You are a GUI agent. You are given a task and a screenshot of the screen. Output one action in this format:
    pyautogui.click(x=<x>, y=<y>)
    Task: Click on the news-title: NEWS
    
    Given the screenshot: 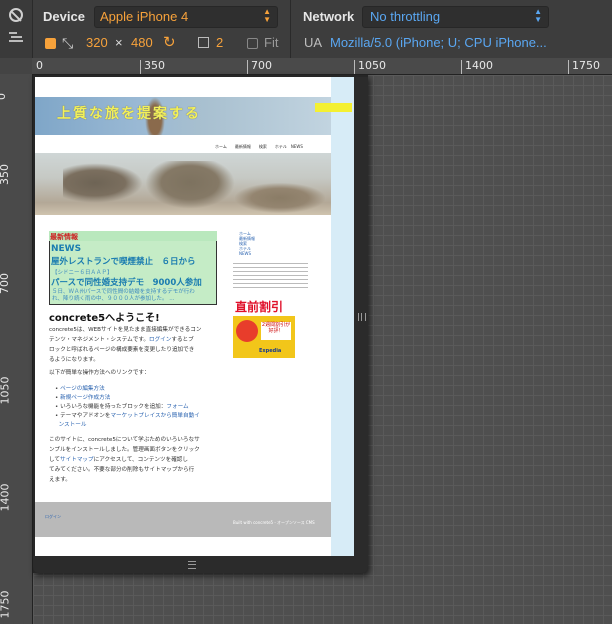 What is the action you would take?
    pyautogui.click(x=66, y=249)
    